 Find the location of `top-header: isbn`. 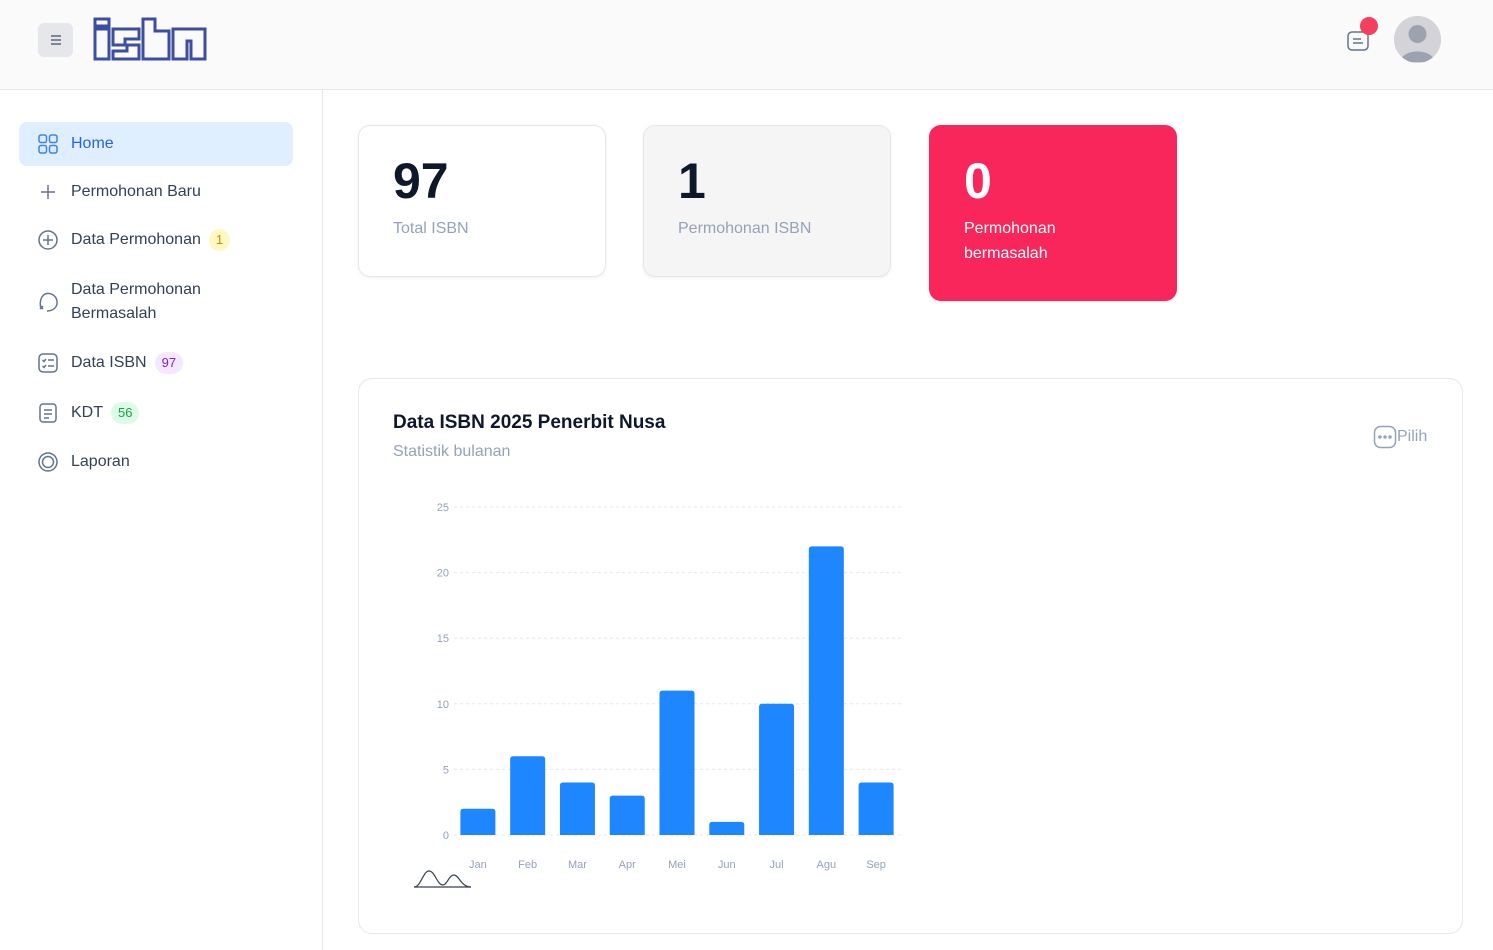

top-header: isbn is located at coordinates (746, 45).